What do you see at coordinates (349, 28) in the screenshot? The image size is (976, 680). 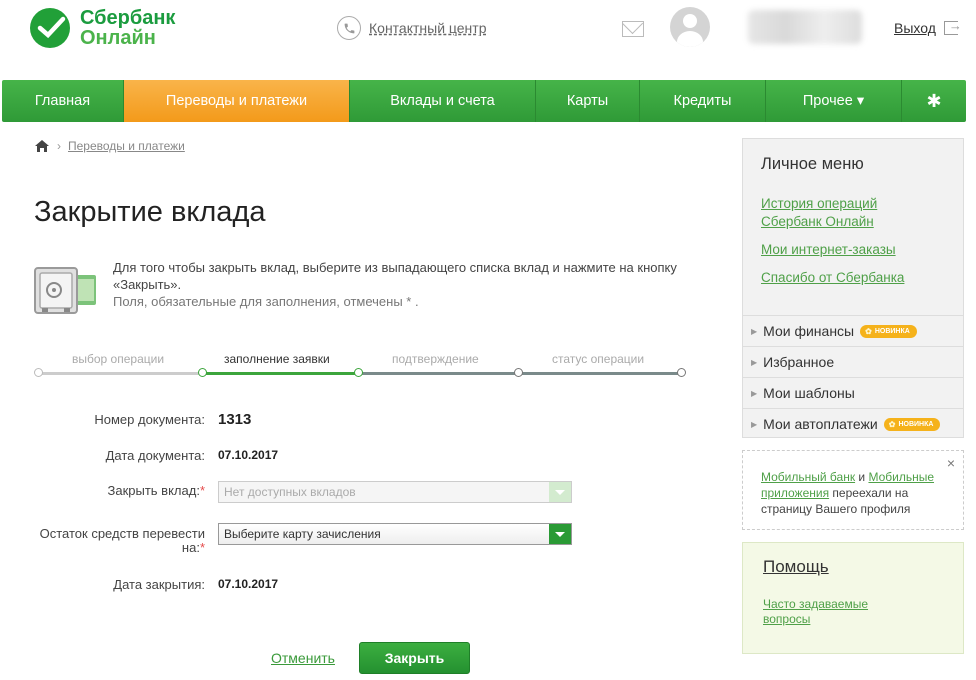 I see `phone-icon` at bounding box center [349, 28].